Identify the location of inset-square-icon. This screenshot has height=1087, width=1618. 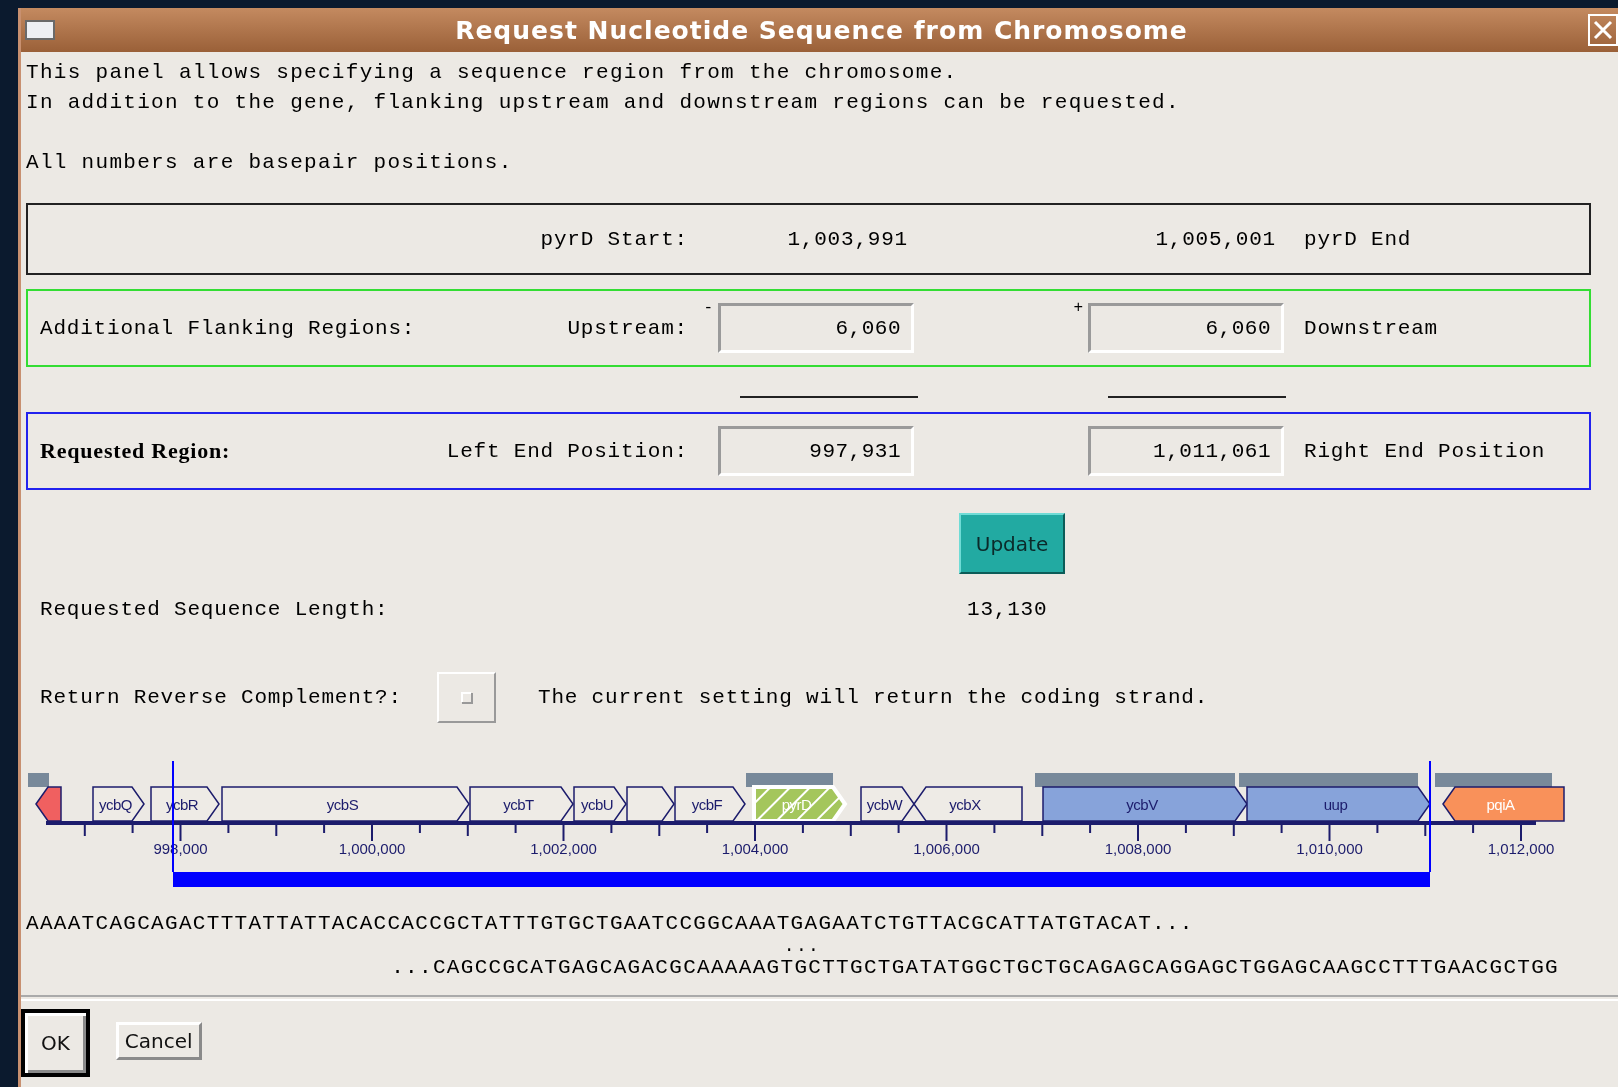
(466, 697).